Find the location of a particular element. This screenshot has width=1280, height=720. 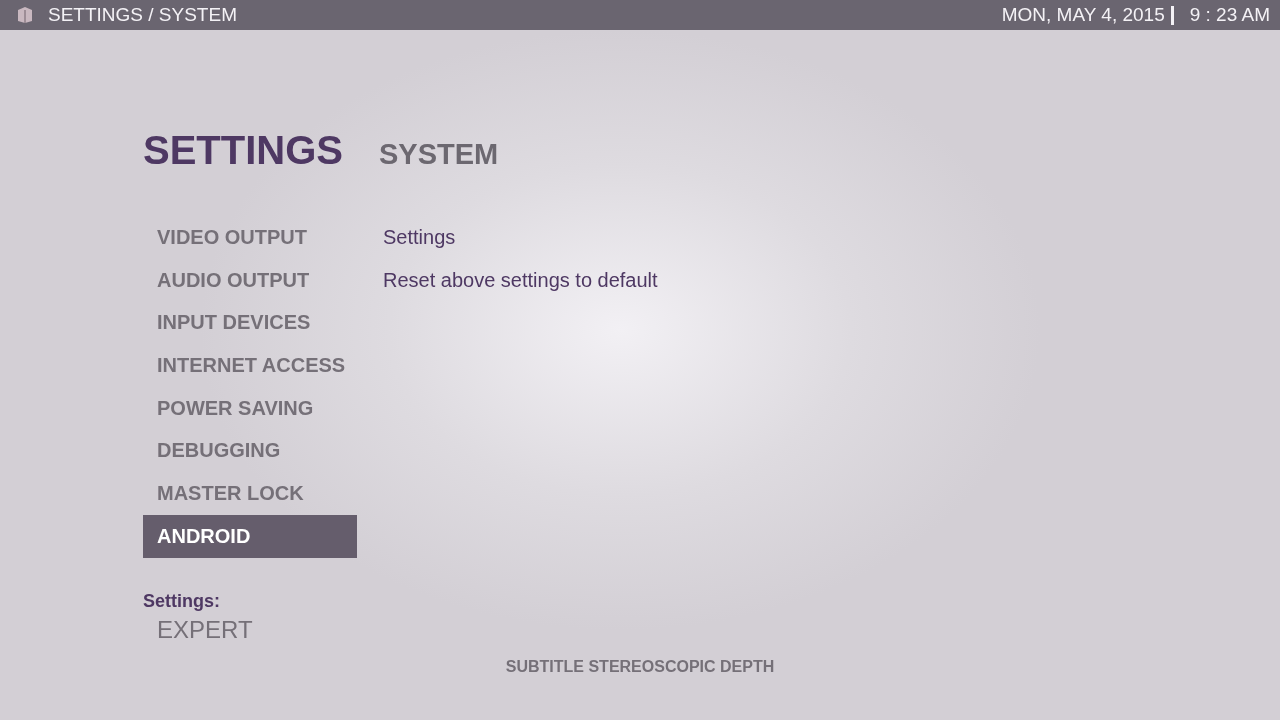

menu-item: INTERNET ACCESS is located at coordinates (250, 365).